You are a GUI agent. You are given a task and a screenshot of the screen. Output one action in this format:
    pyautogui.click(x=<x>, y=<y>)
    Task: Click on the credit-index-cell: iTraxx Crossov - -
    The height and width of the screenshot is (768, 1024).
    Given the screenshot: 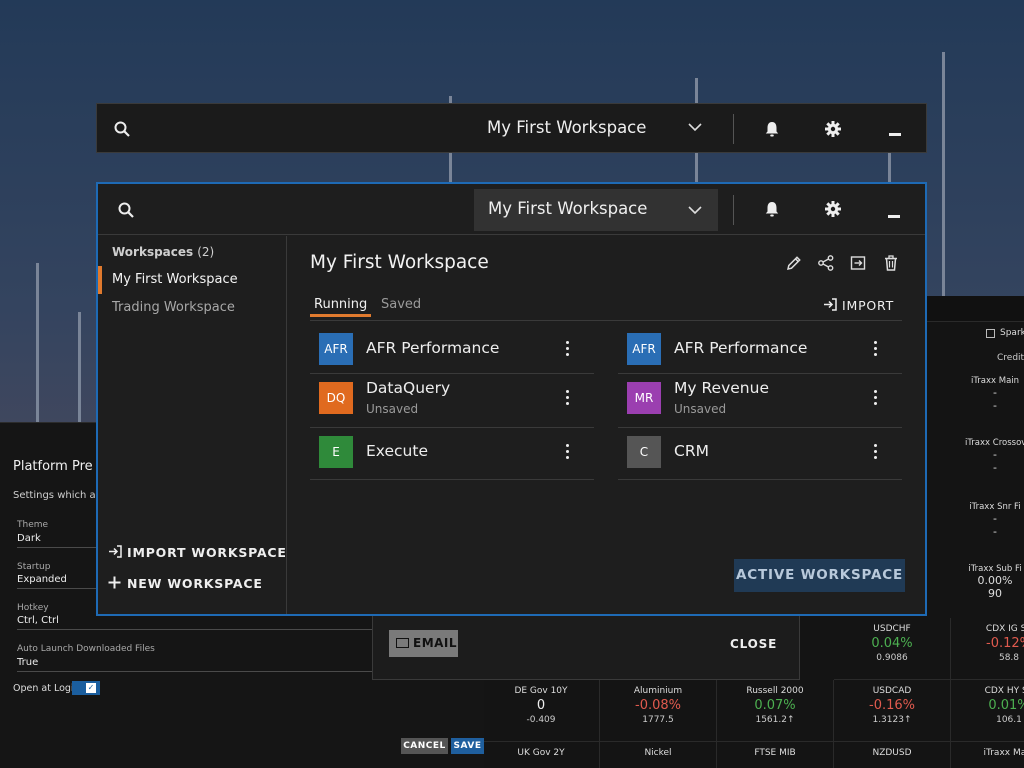 What is the action you would take?
    pyautogui.click(x=994, y=456)
    